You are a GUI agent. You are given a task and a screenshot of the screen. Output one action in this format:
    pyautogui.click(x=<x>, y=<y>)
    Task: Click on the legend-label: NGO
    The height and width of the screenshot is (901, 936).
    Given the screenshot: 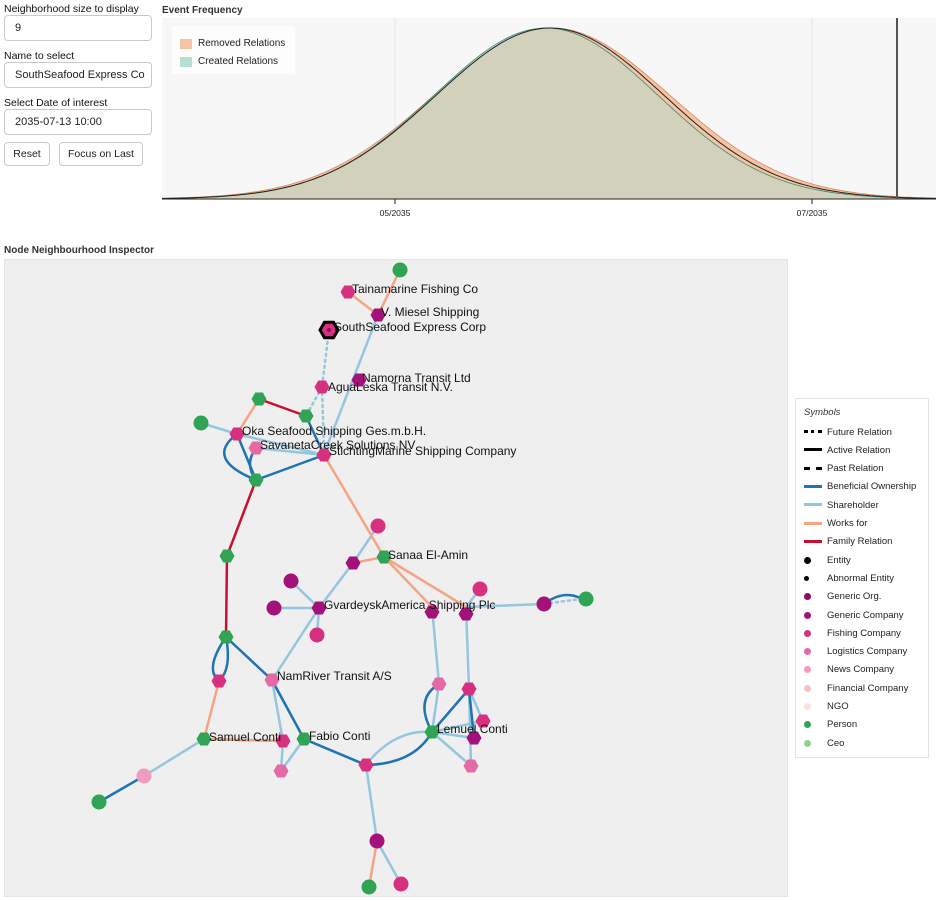 What is the action you would take?
    pyautogui.click(x=838, y=706)
    